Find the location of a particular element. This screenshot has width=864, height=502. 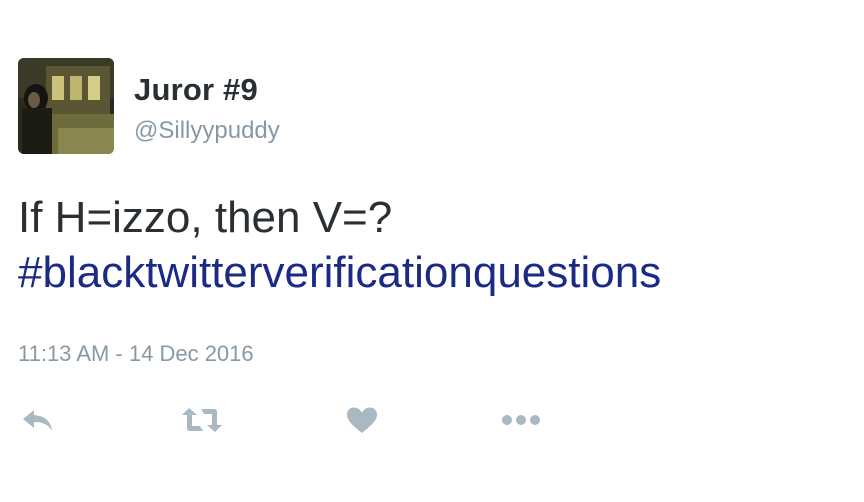

reply-button is located at coordinates (38, 420).